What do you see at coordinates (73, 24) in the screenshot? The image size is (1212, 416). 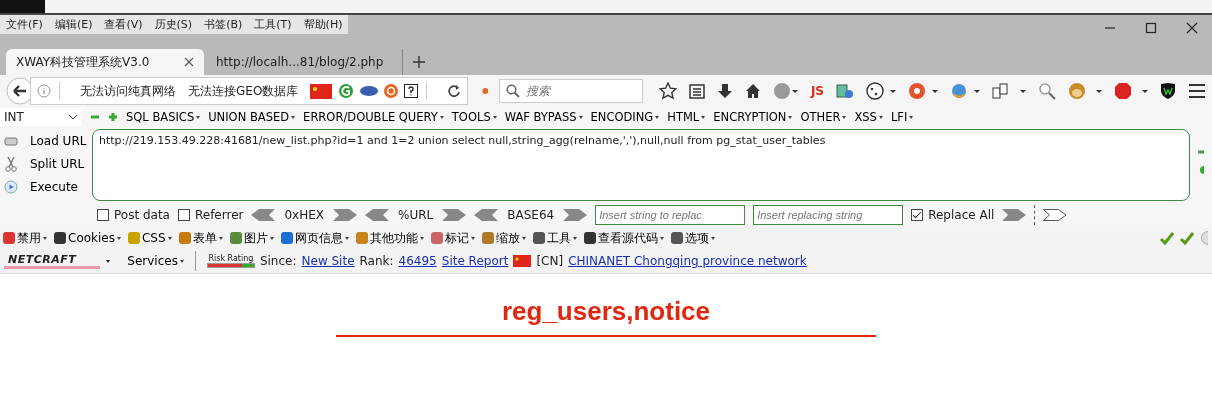 I see `menu-item: 编辑(E)` at bounding box center [73, 24].